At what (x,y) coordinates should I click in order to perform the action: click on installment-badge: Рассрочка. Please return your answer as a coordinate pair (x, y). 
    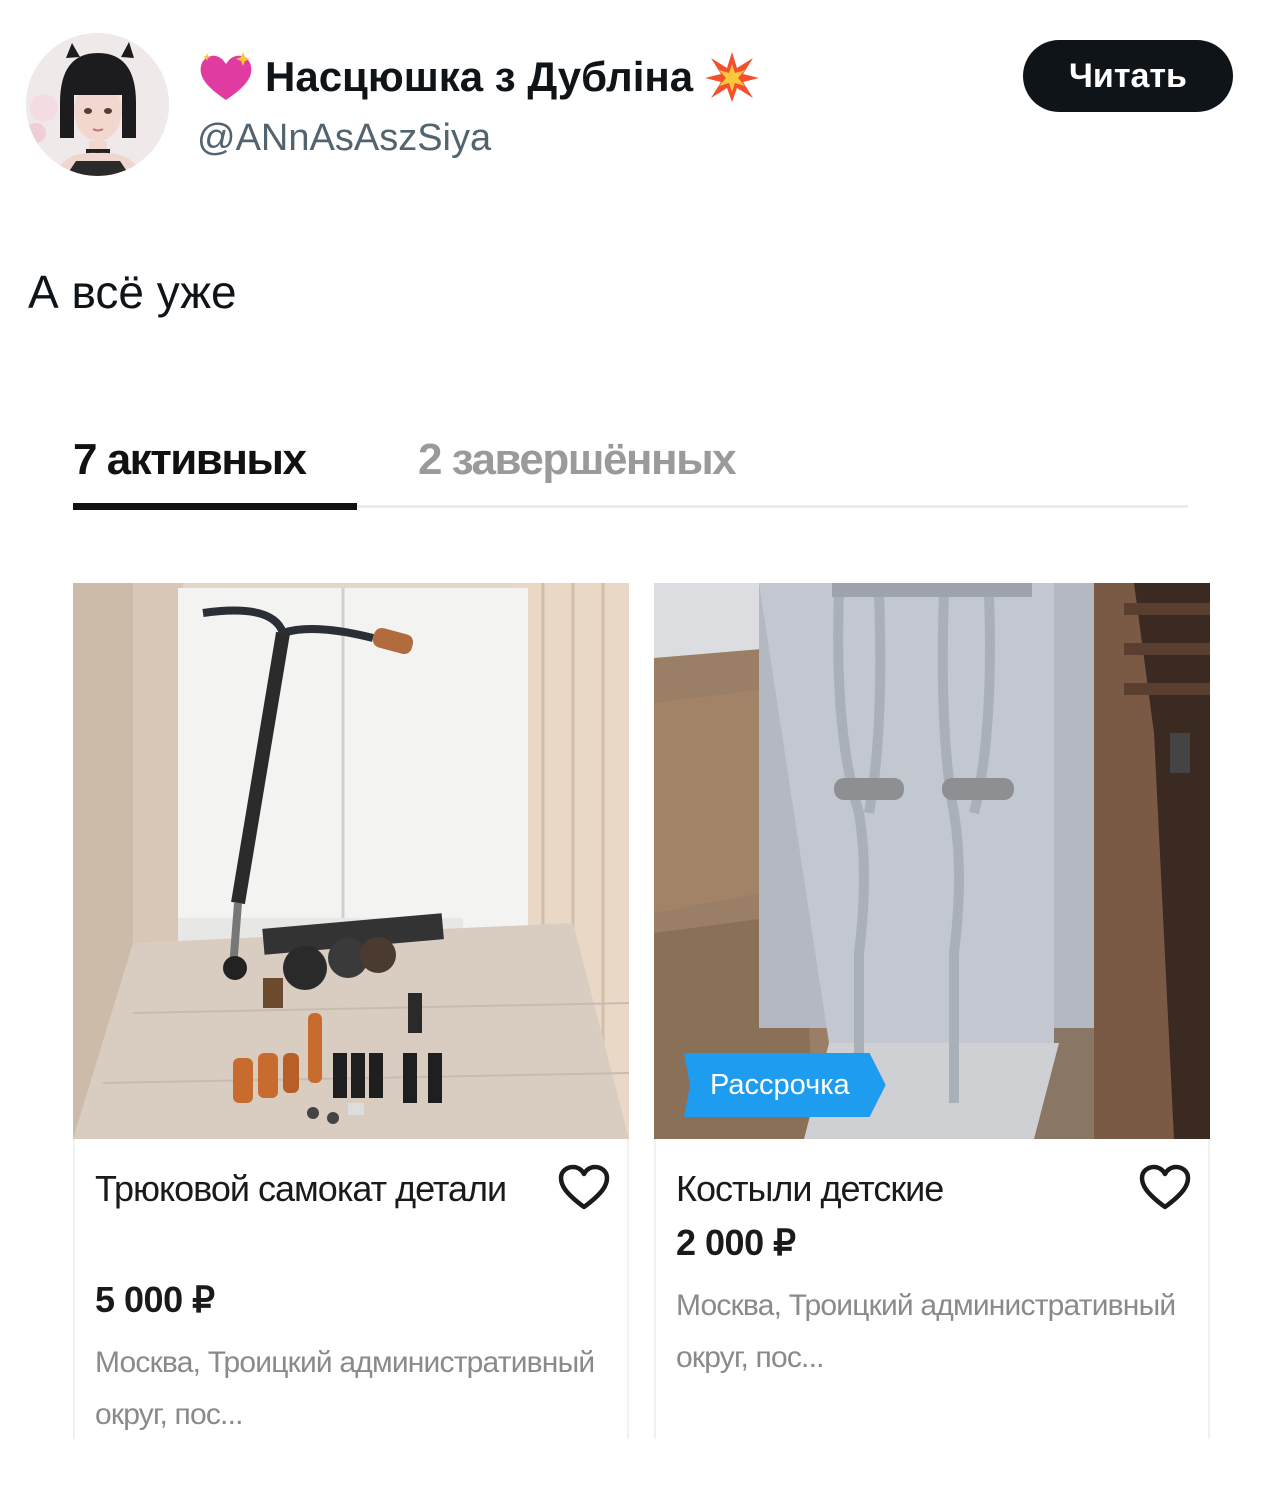
    Looking at the image, I should click on (785, 1085).